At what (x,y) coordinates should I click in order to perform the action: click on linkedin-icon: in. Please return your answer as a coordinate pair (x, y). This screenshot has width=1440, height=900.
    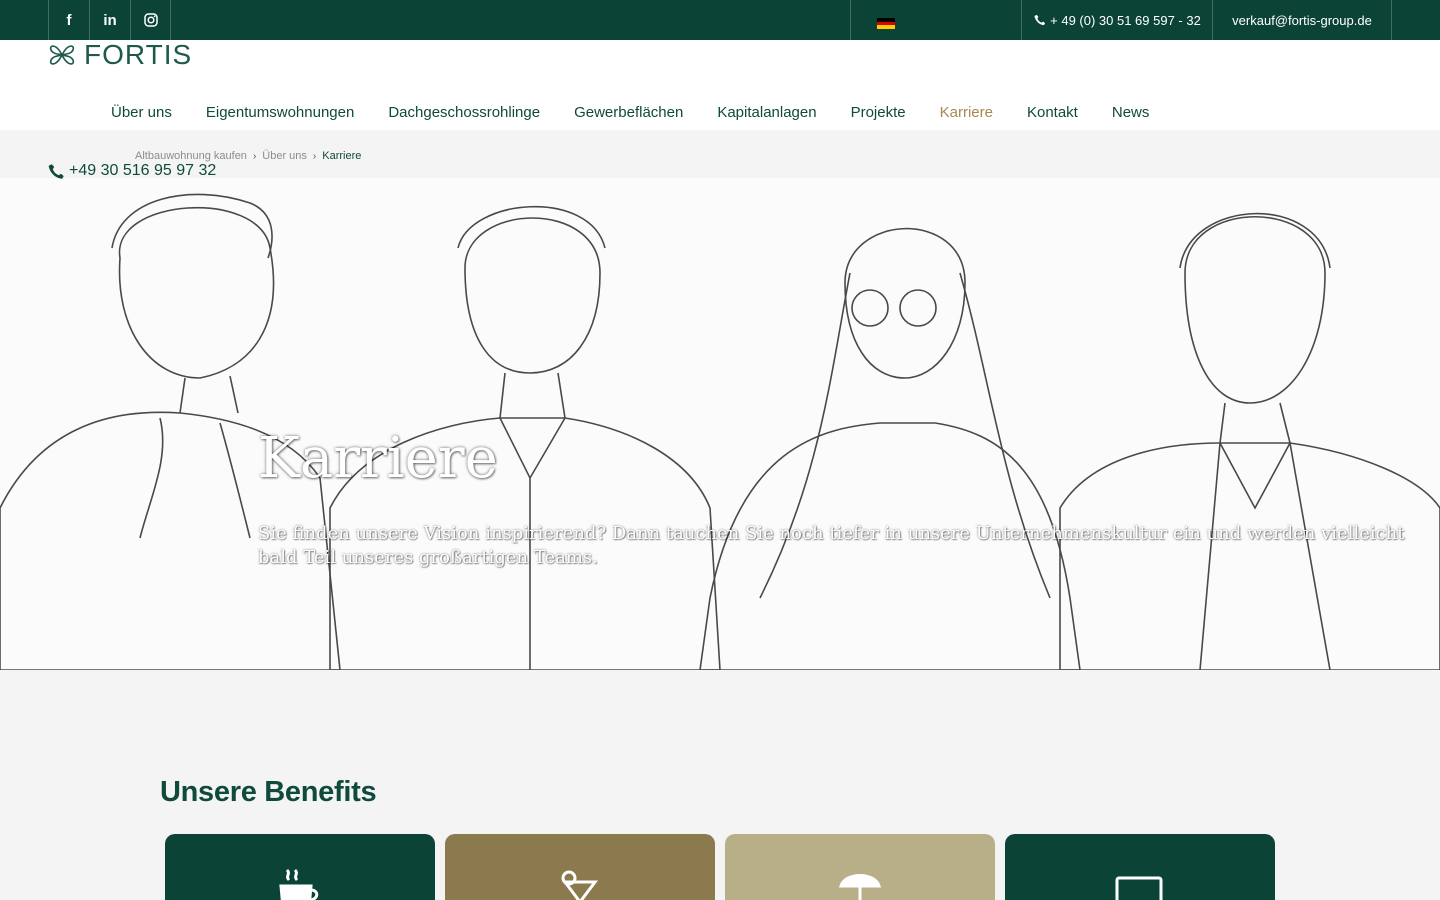
    Looking at the image, I should click on (109, 20).